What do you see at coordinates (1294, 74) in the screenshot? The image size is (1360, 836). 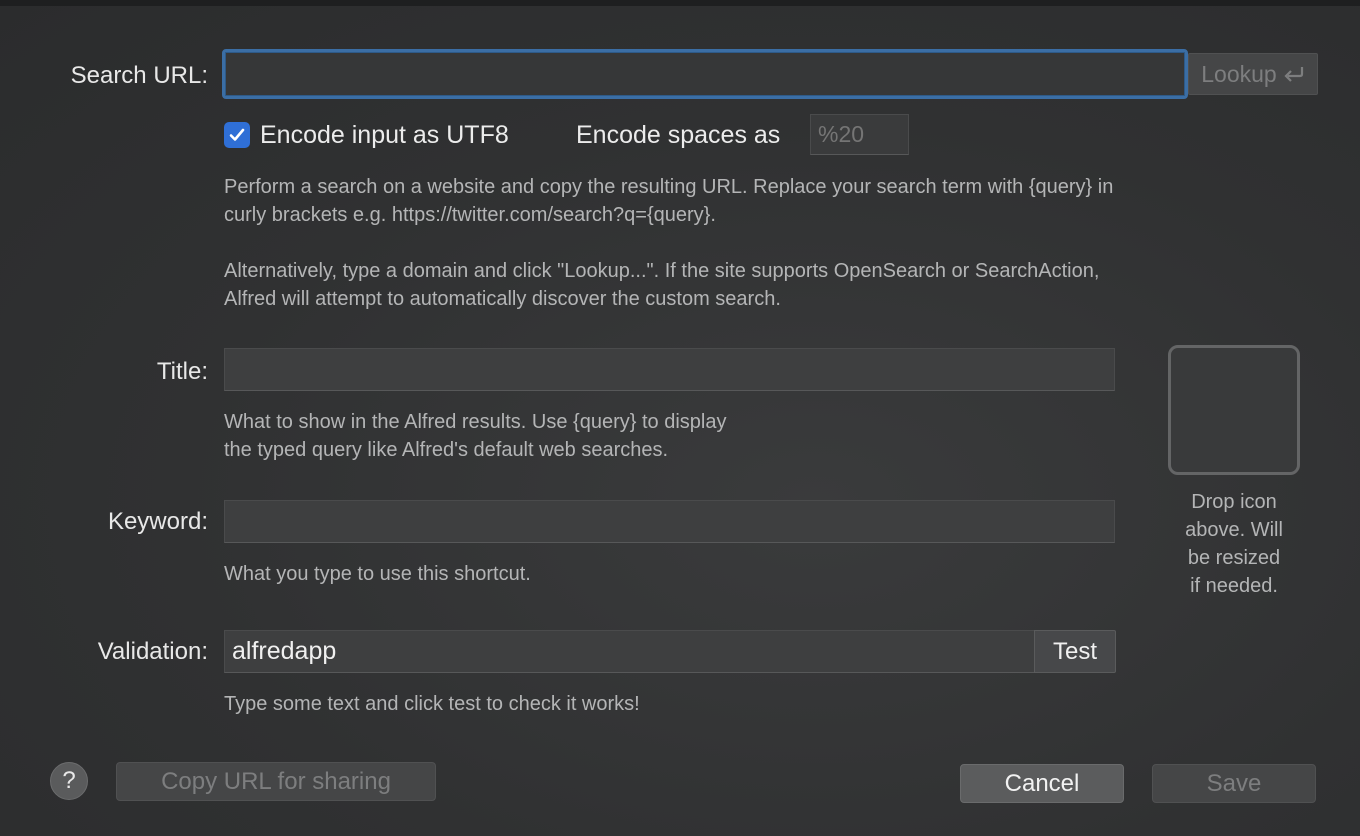 I see `return-arrow-icon` at bounding box center [1294, 74].